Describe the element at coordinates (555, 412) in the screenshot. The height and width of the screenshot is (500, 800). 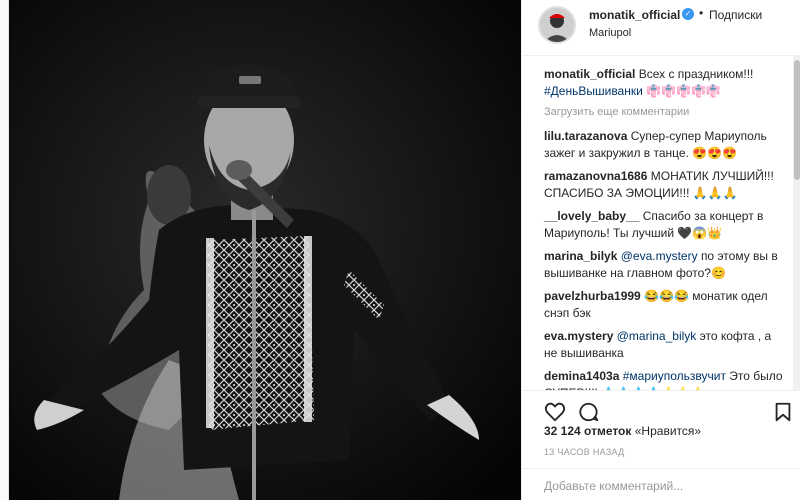
I see `heart-icon` at that location.